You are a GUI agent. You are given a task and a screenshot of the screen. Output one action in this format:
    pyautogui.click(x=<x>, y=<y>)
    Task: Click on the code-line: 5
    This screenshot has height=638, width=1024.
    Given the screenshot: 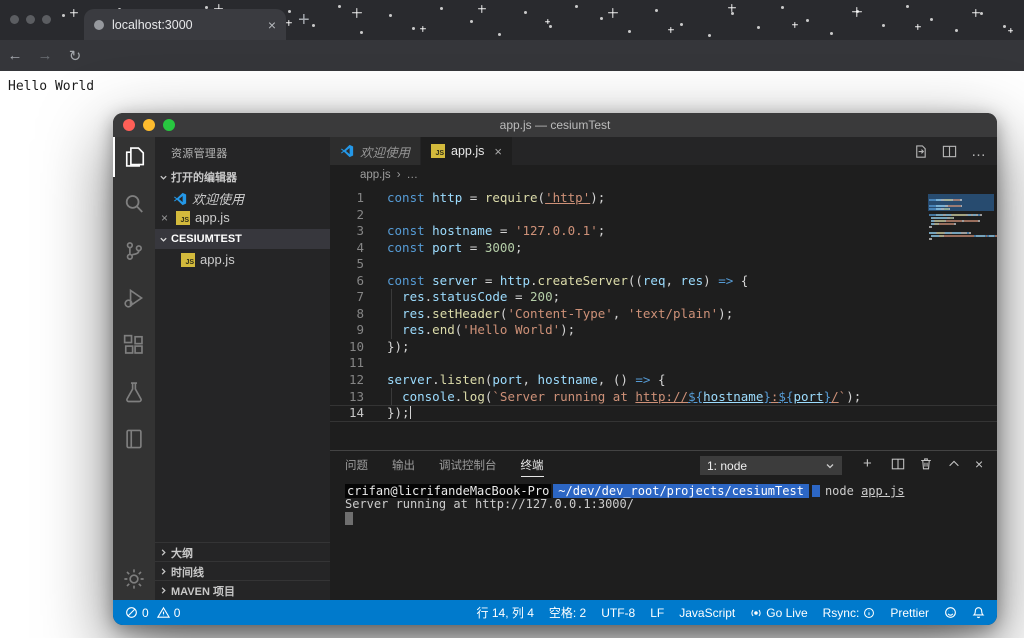 What is the action you would take?
    pyautogui.click(x=663, y=264)
    